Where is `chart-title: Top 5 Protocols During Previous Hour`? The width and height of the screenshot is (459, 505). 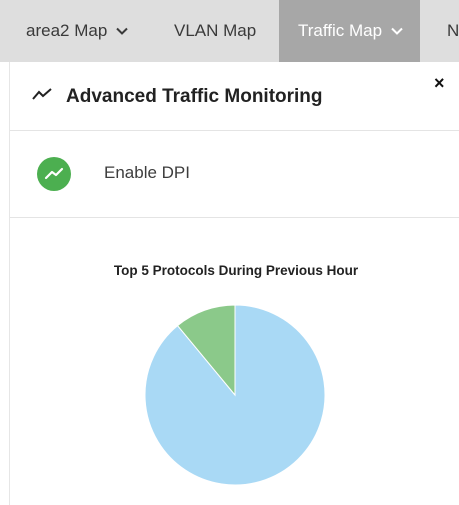
chart-title: Top 5 Protocols During Previous Hour is located at coordinates (236, 270).